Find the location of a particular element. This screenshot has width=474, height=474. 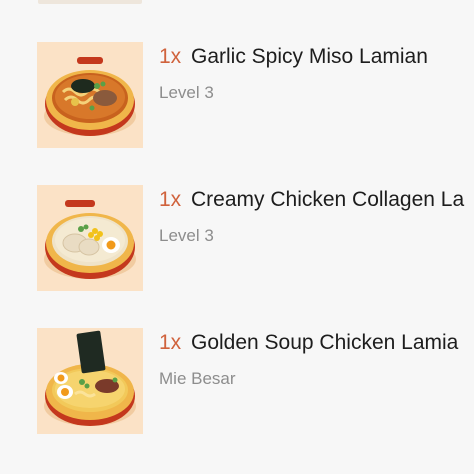

previous-item-thumbnail-edge is located at coordinates (90, 2).